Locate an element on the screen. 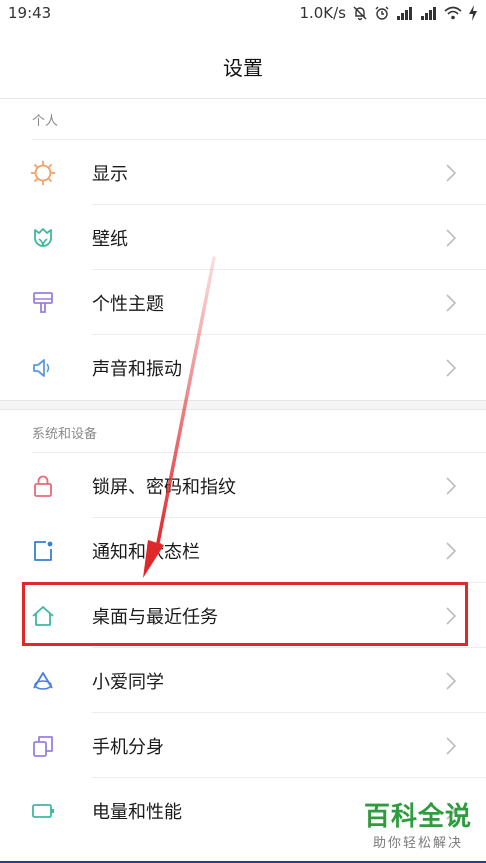 The image size is (486, 863). alarm-icon is located at coordinates (382, 13).